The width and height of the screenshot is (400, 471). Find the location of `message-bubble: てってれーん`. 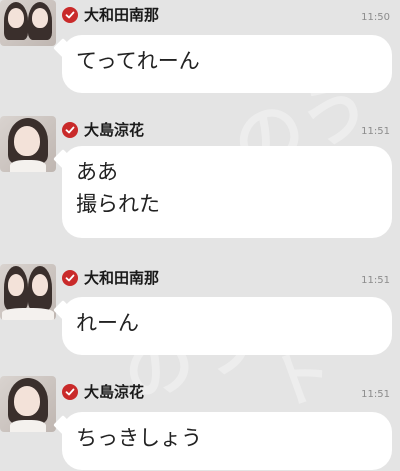

message-bubble: てってれーん is located at coordinates (227, 64).